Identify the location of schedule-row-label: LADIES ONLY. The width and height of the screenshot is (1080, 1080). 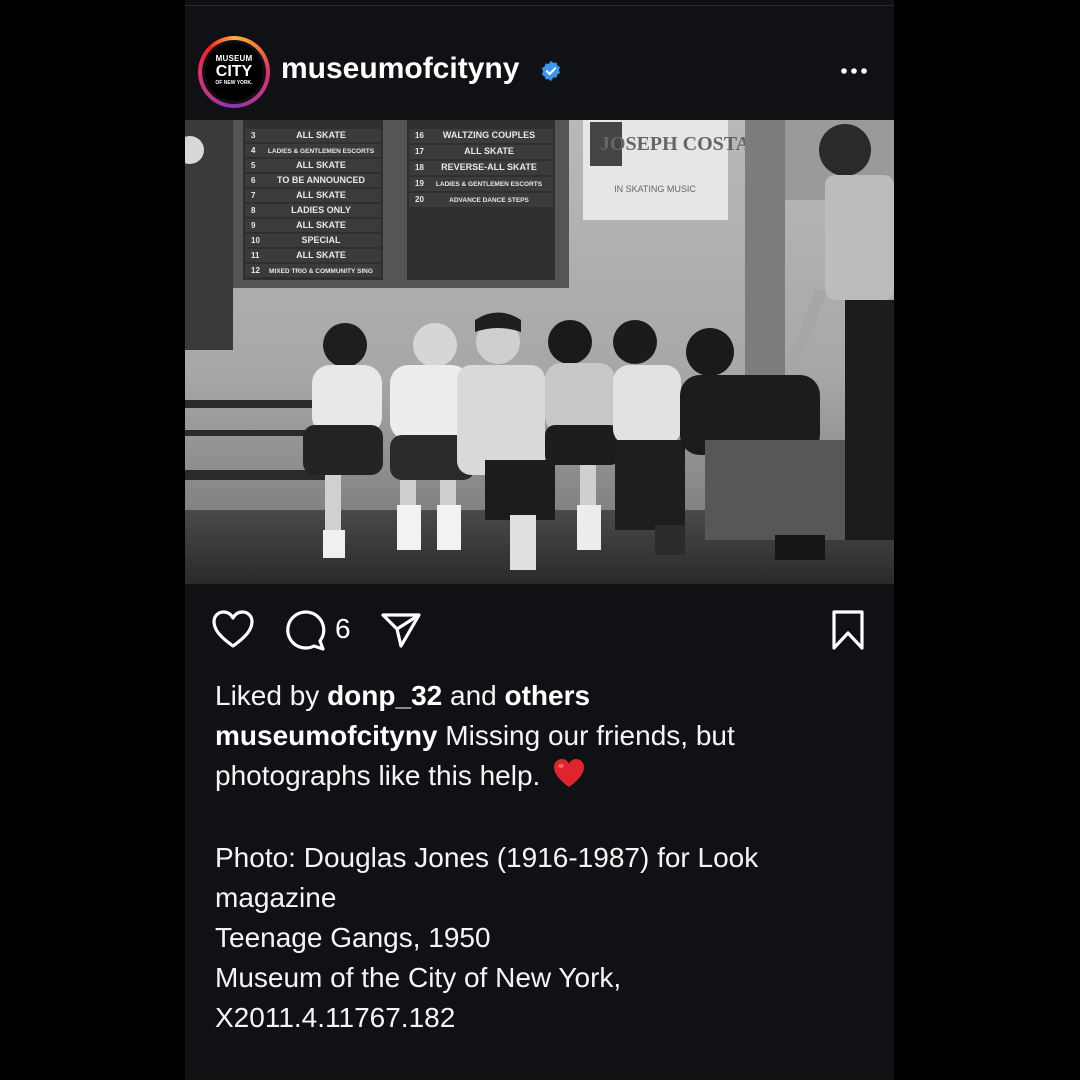
(321, 210).